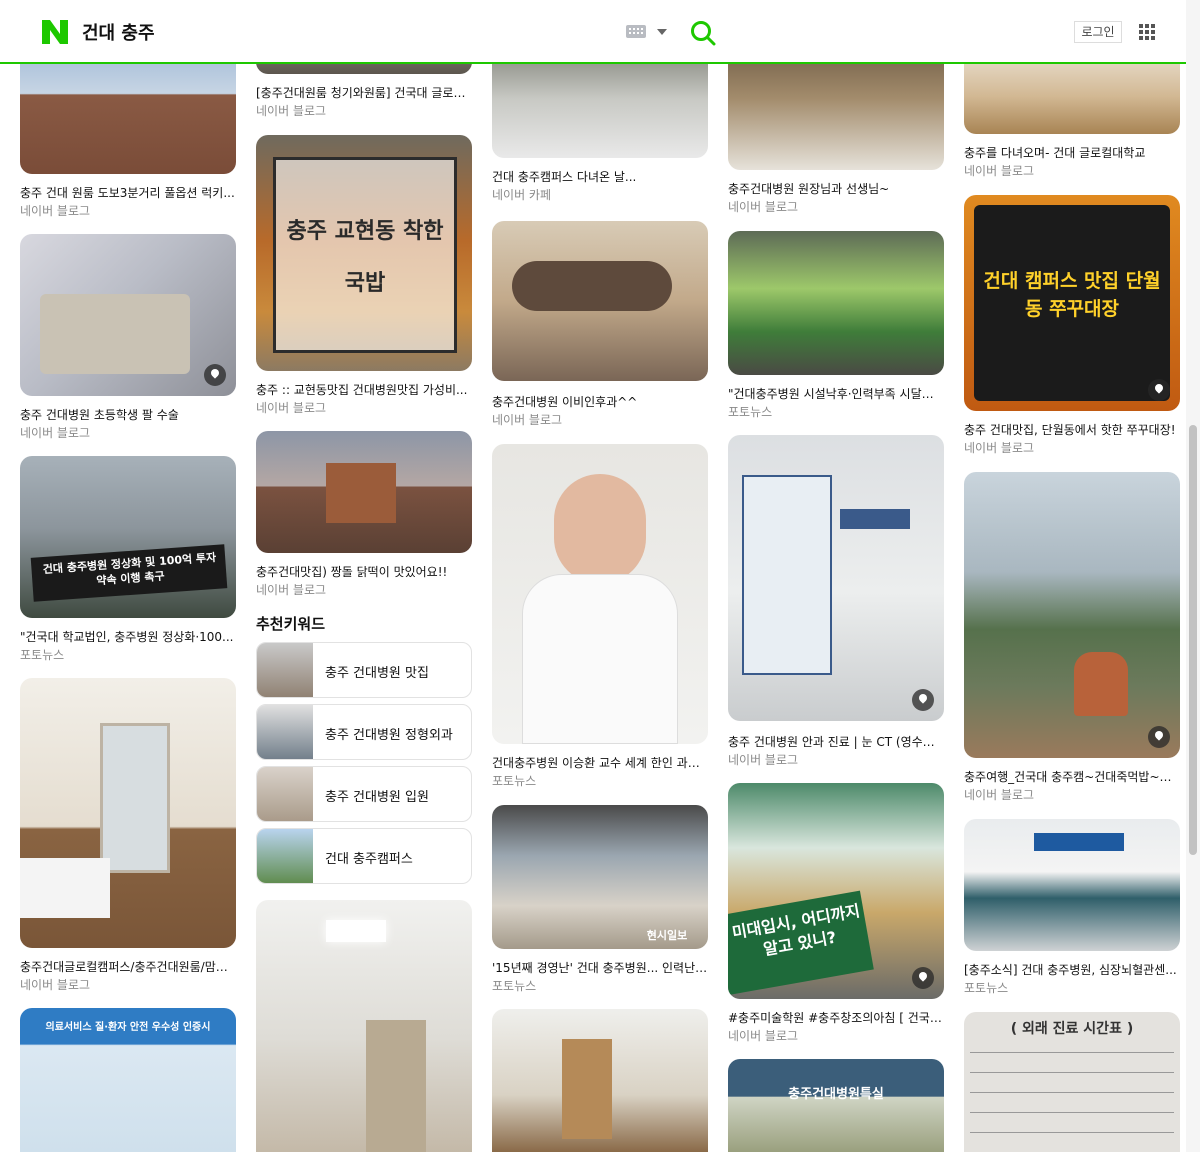  Describe the element at coordinates (836, 891) in the screenshot. I see `image-thumbnail: 미대입시, 어디까지 알고 있니?` at that location.